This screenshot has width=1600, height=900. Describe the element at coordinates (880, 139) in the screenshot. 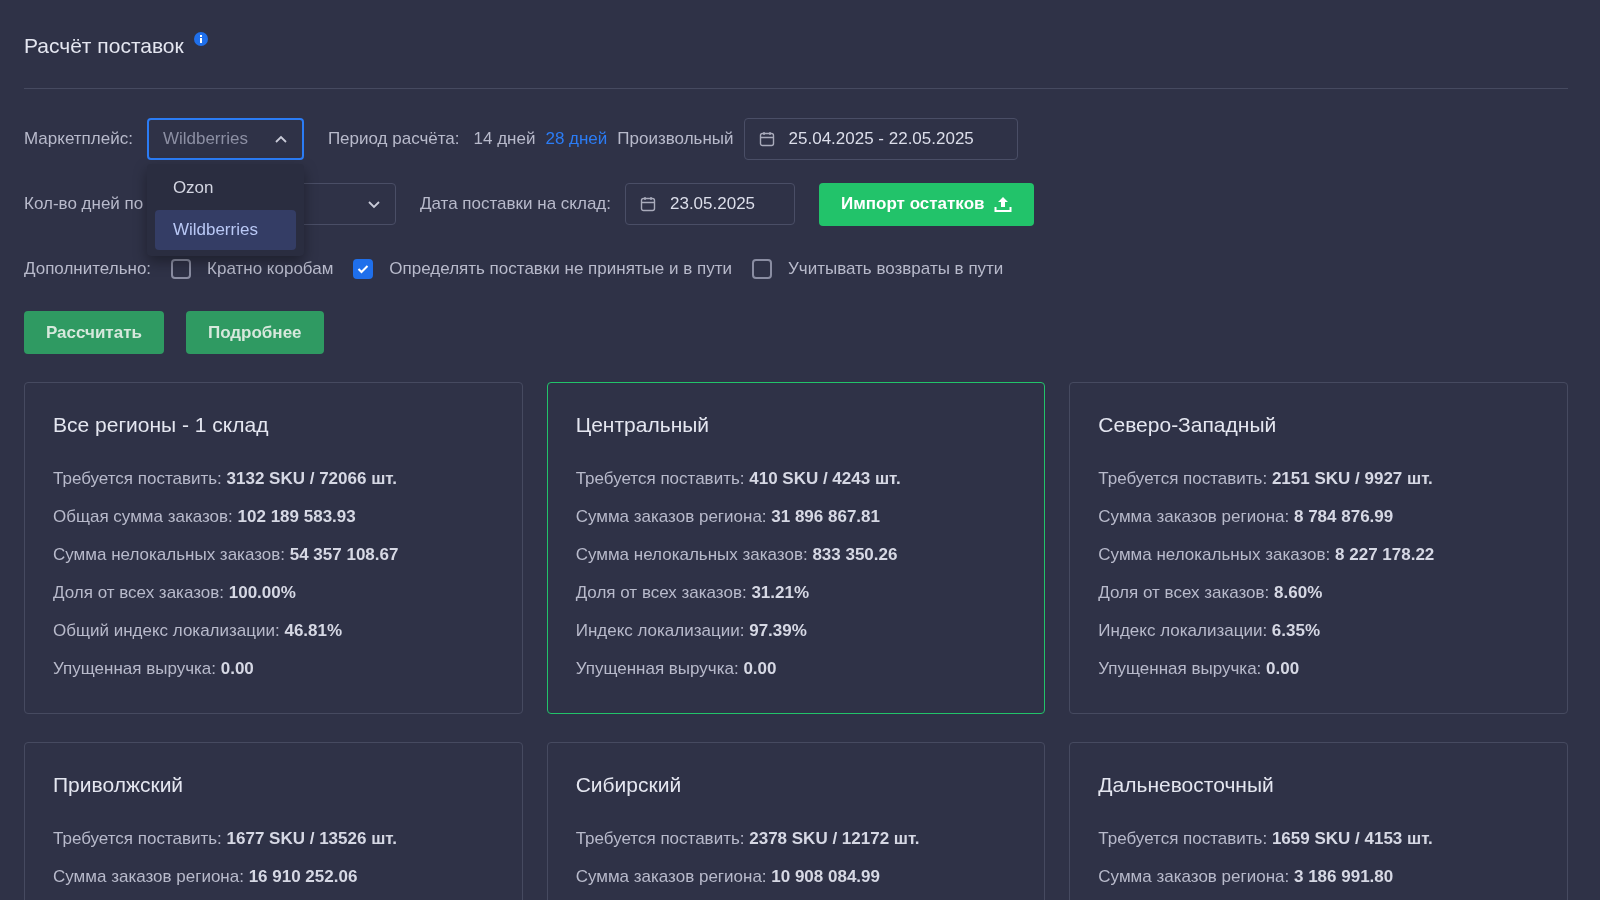

I see `date-range-field: 25.04.2025 - 22.05.2025` at that location.